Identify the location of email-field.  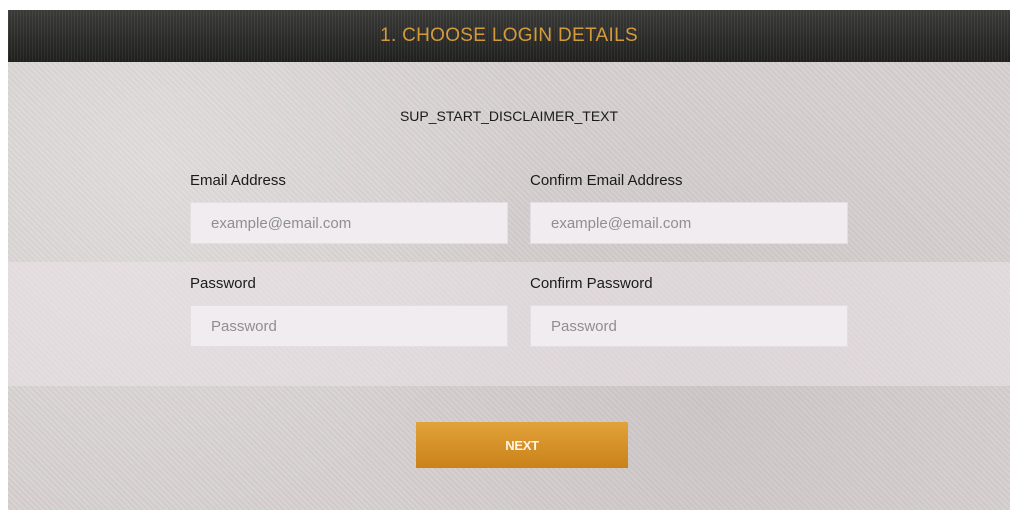
(349, 223).